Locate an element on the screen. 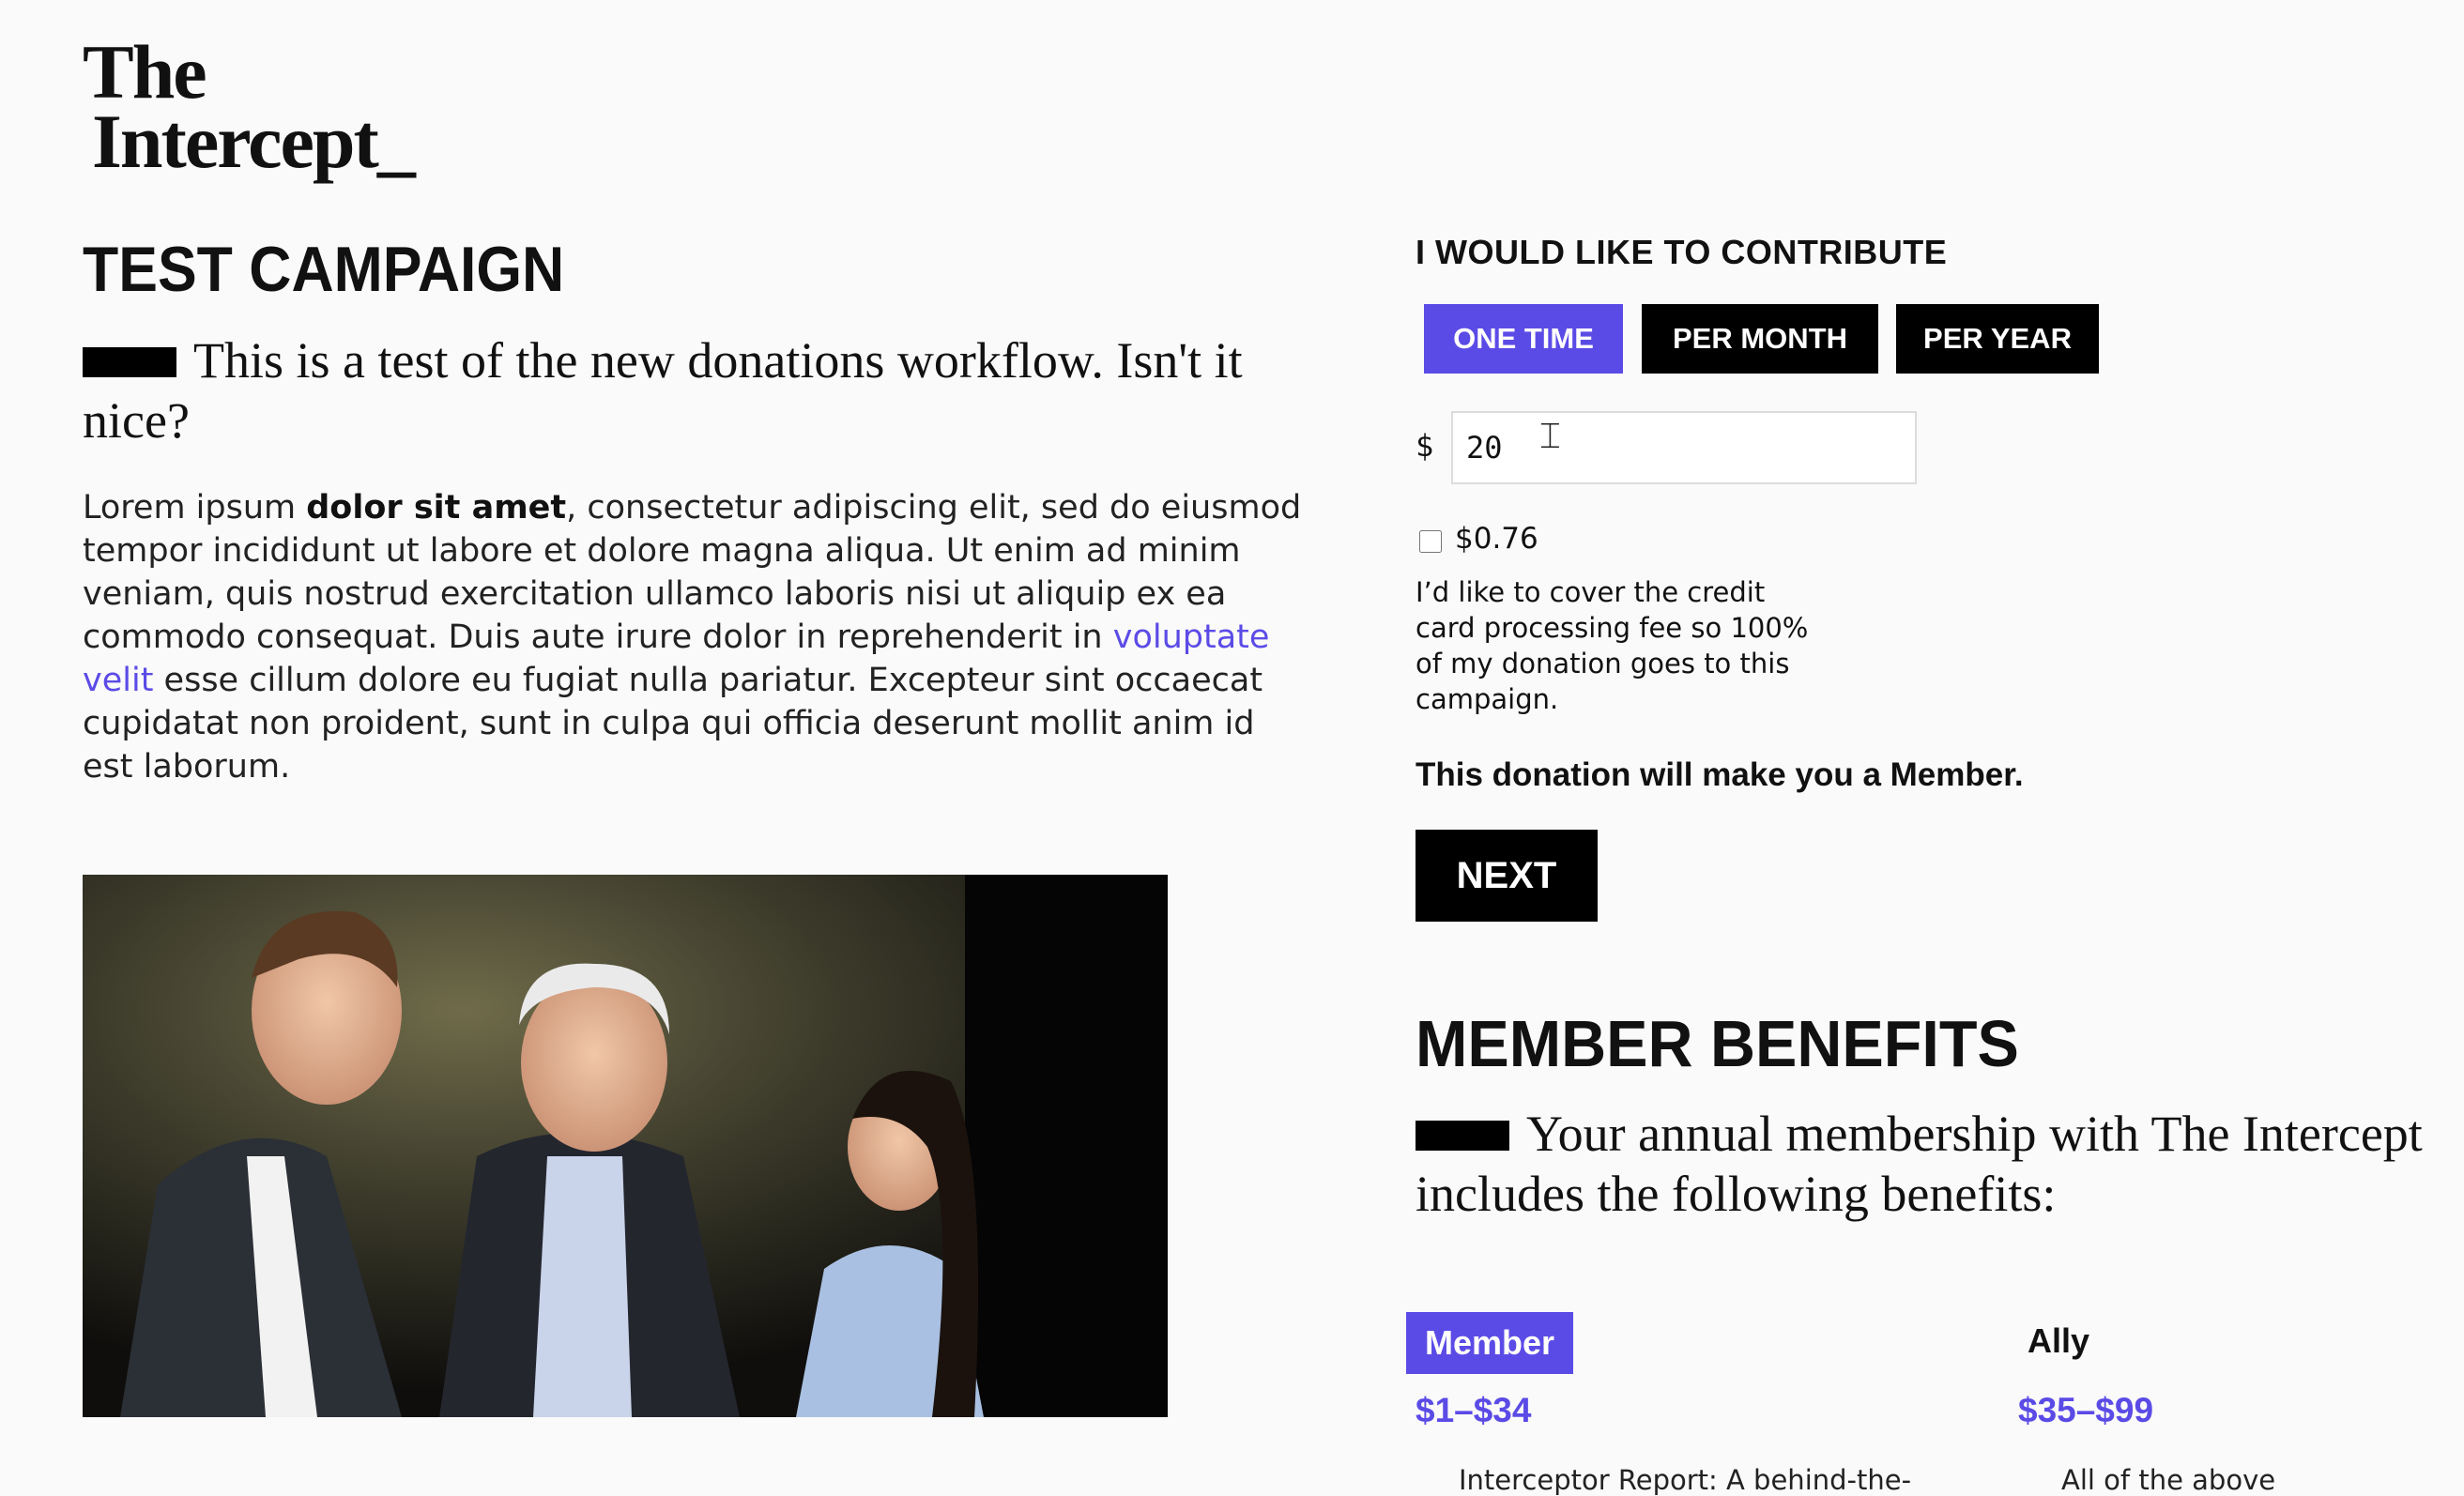 Image resolution: width=2464 pixels, height=1496 pixels. tier-ally-name: Ally is located at coordinates (2059, 1340).